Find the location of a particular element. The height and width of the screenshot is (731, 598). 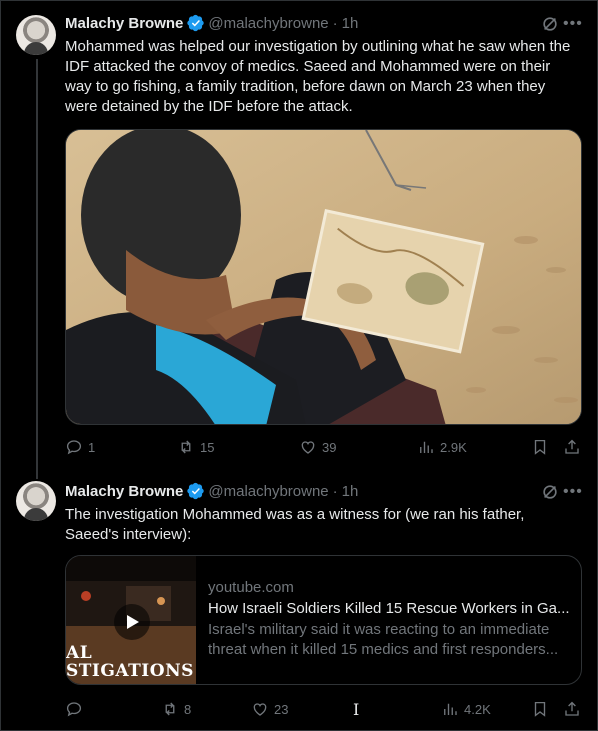

views-count: 4.2K is located at coordinates (477, 709).